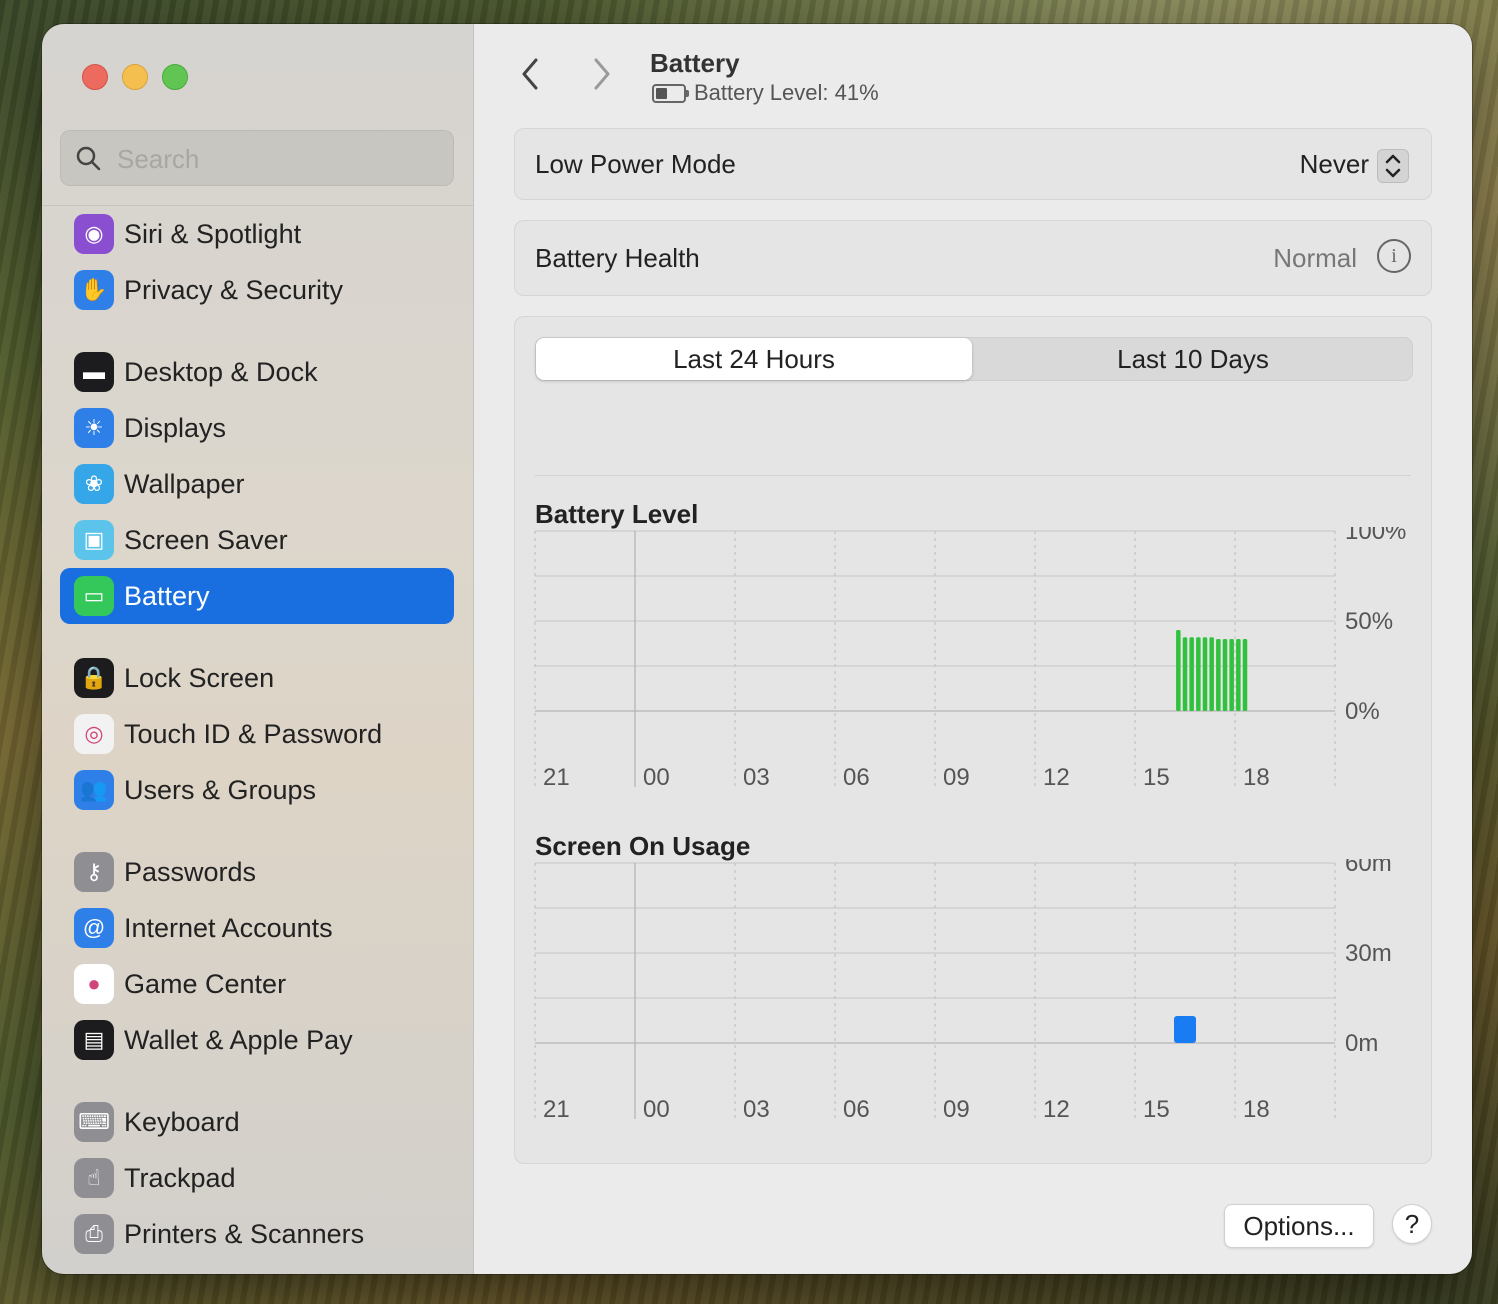 The height and width of the screenshot is (1304, 1498). Describe the element at coordinates (1394, 256) in the screenshot. I see `info-icon: i` at that location.